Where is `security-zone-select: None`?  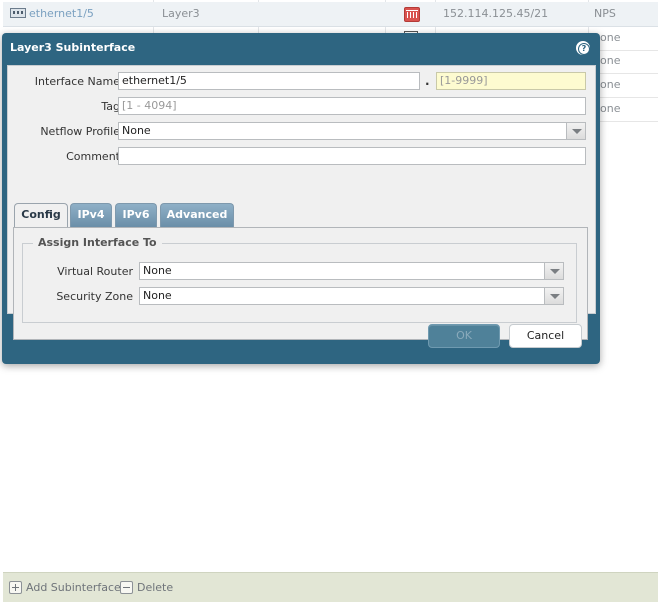 security-zone-select: None is located at coordinates (351, 296).